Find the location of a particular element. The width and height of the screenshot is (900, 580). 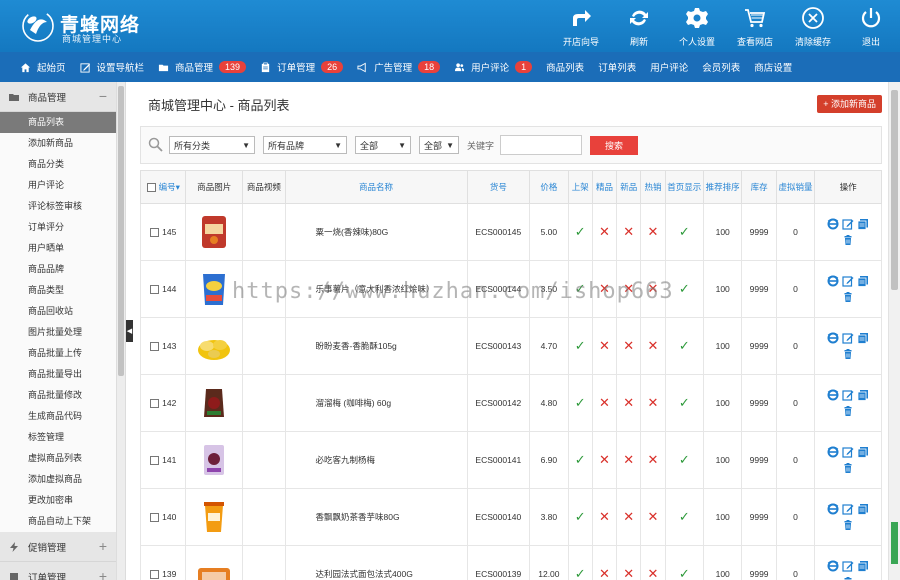

sidebar-item: 商品列表 is located at coordinates (62, 122).